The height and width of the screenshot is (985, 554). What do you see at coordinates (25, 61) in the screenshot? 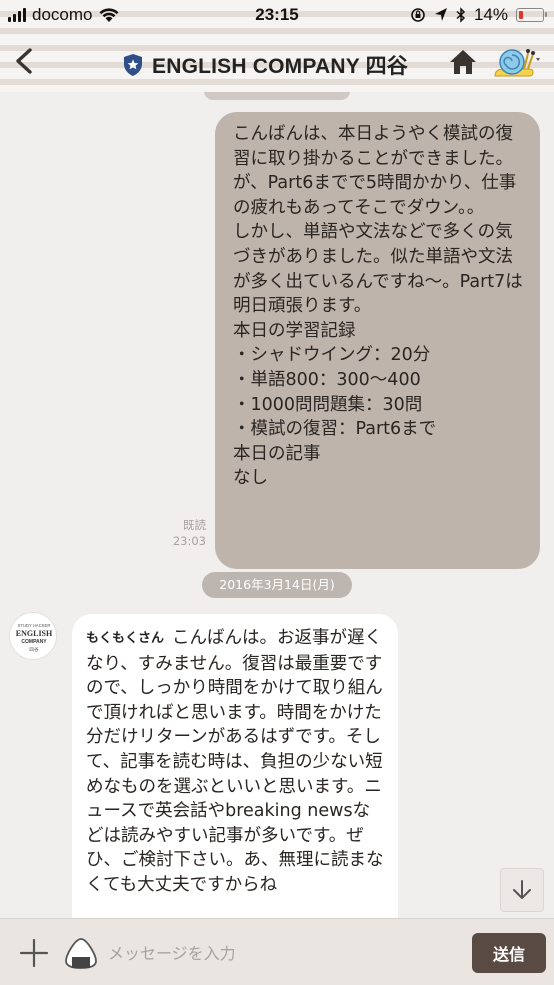
I see `back-chevron-icon` at bounding box center [25, 61].